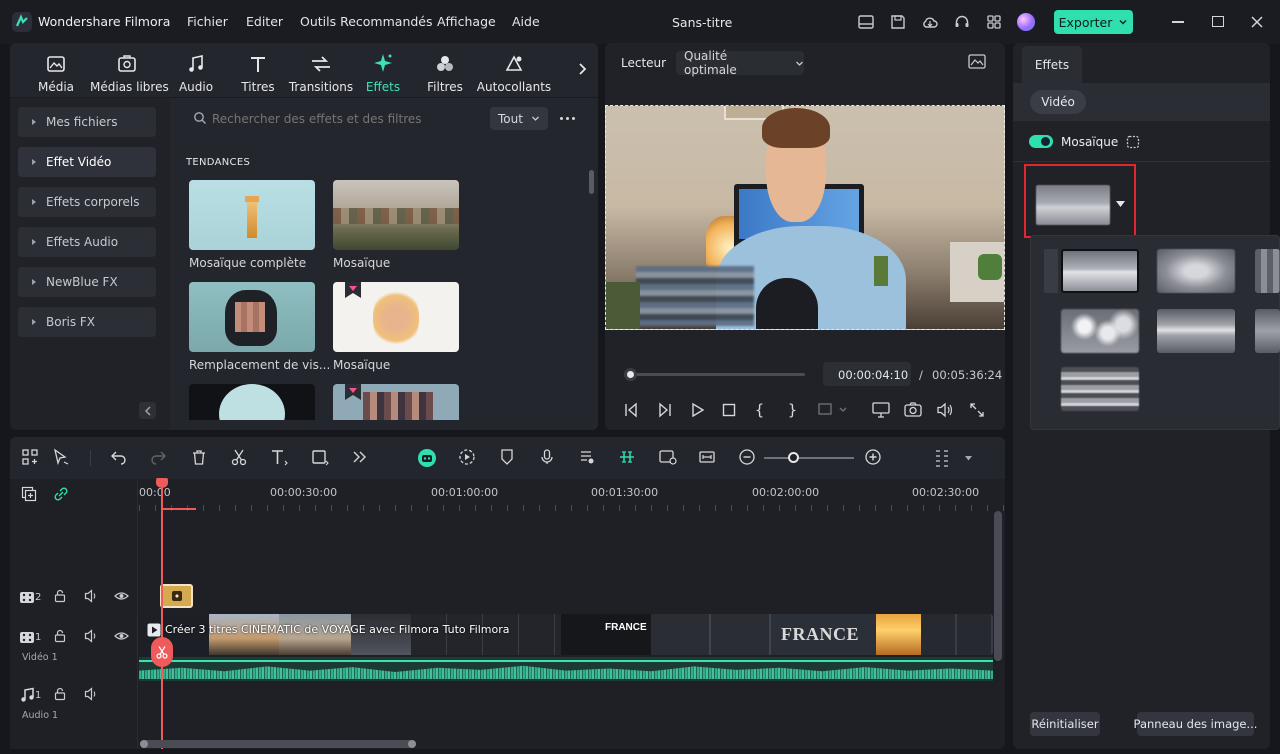  Describe the element at coordinates (1267, 271) in the screenshot. I see `mosaic-style-pixel` at that location.